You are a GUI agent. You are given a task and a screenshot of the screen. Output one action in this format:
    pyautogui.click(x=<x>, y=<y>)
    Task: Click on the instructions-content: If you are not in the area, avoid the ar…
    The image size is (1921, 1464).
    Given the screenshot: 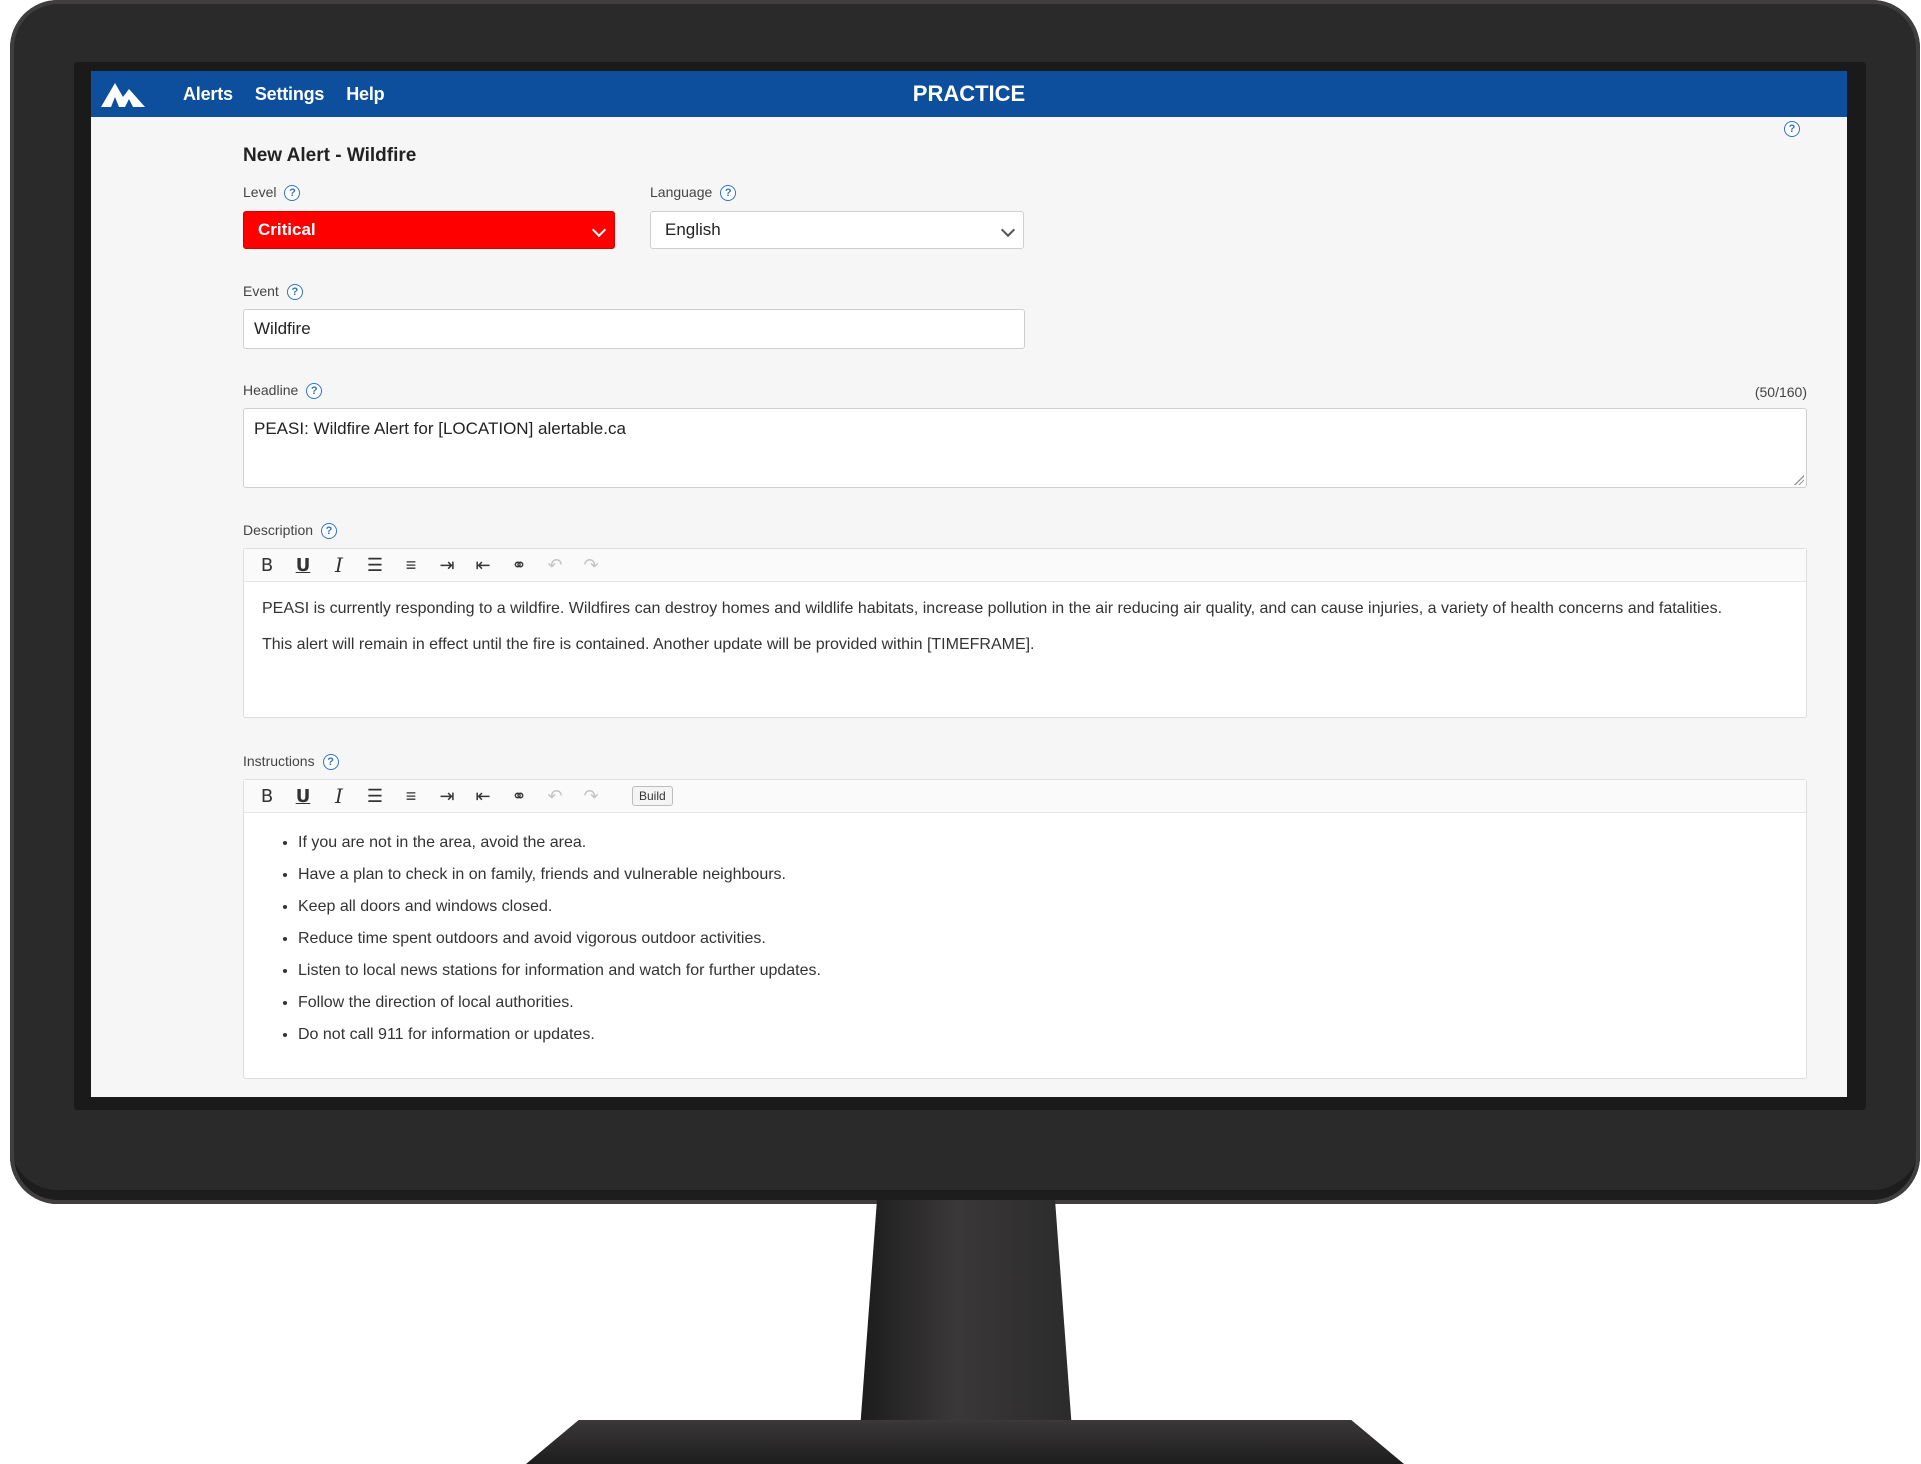 What is the action you would take?
    pyautogui.click(x=1025, y=939)
    